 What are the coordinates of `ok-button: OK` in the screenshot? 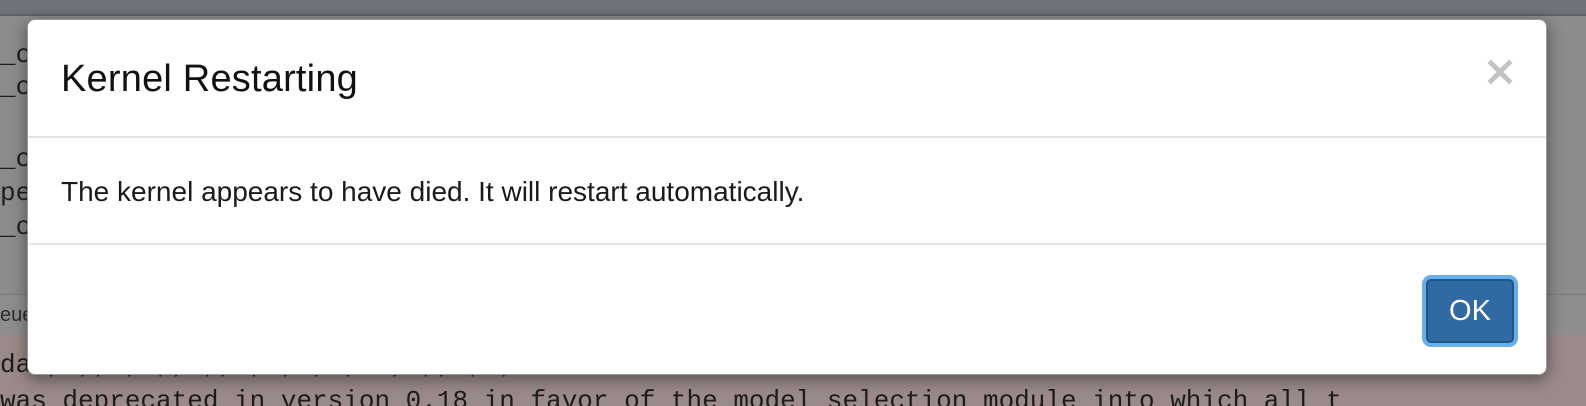 It's located at (1470, 311).